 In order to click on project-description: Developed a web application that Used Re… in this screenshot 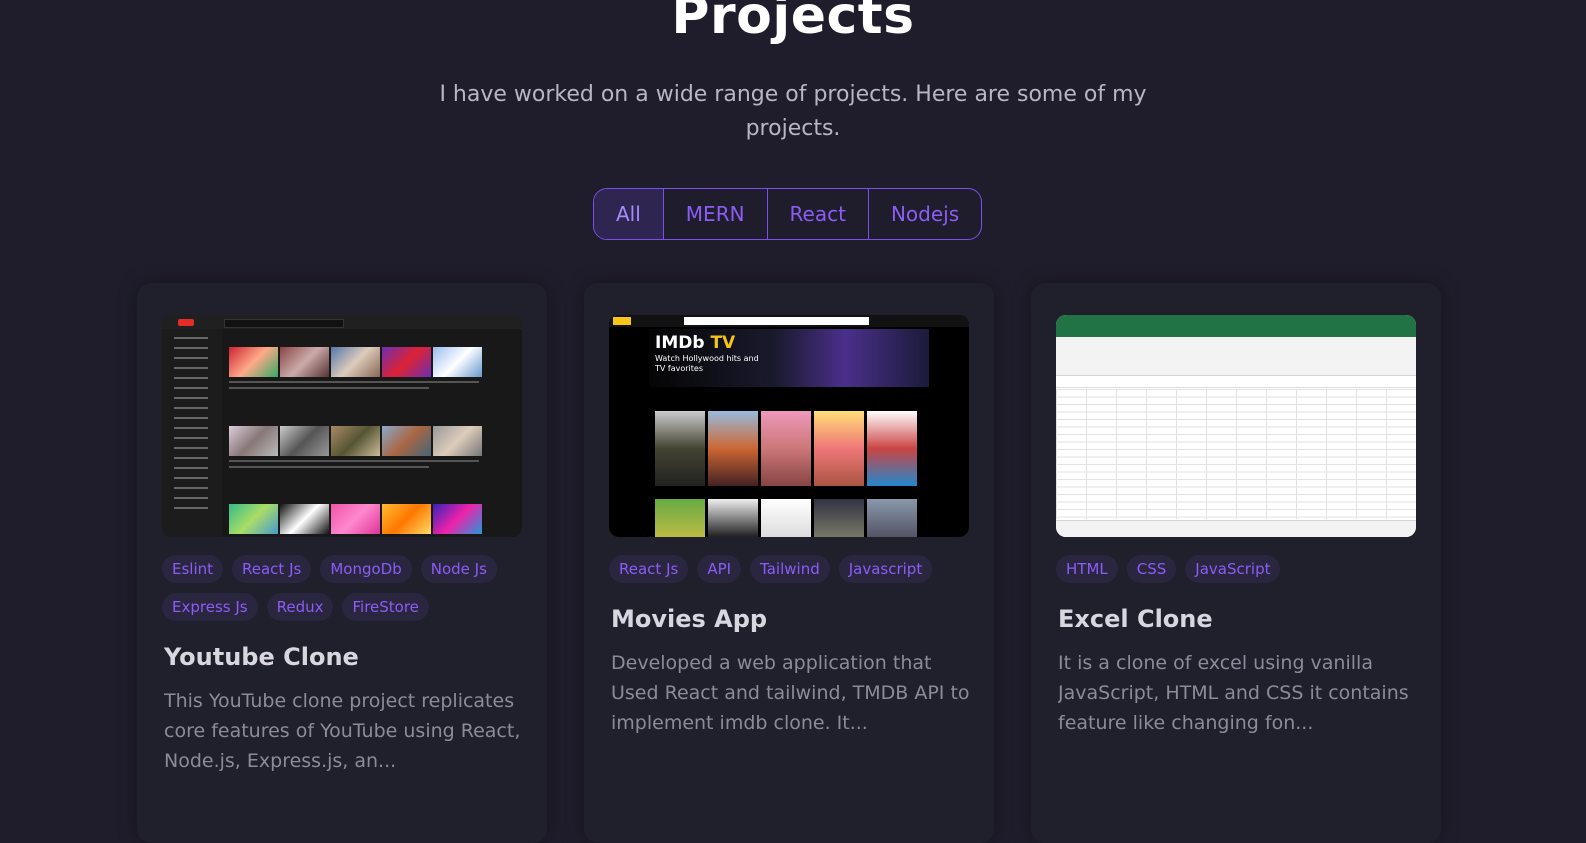, I will do `click(790, 693)`.